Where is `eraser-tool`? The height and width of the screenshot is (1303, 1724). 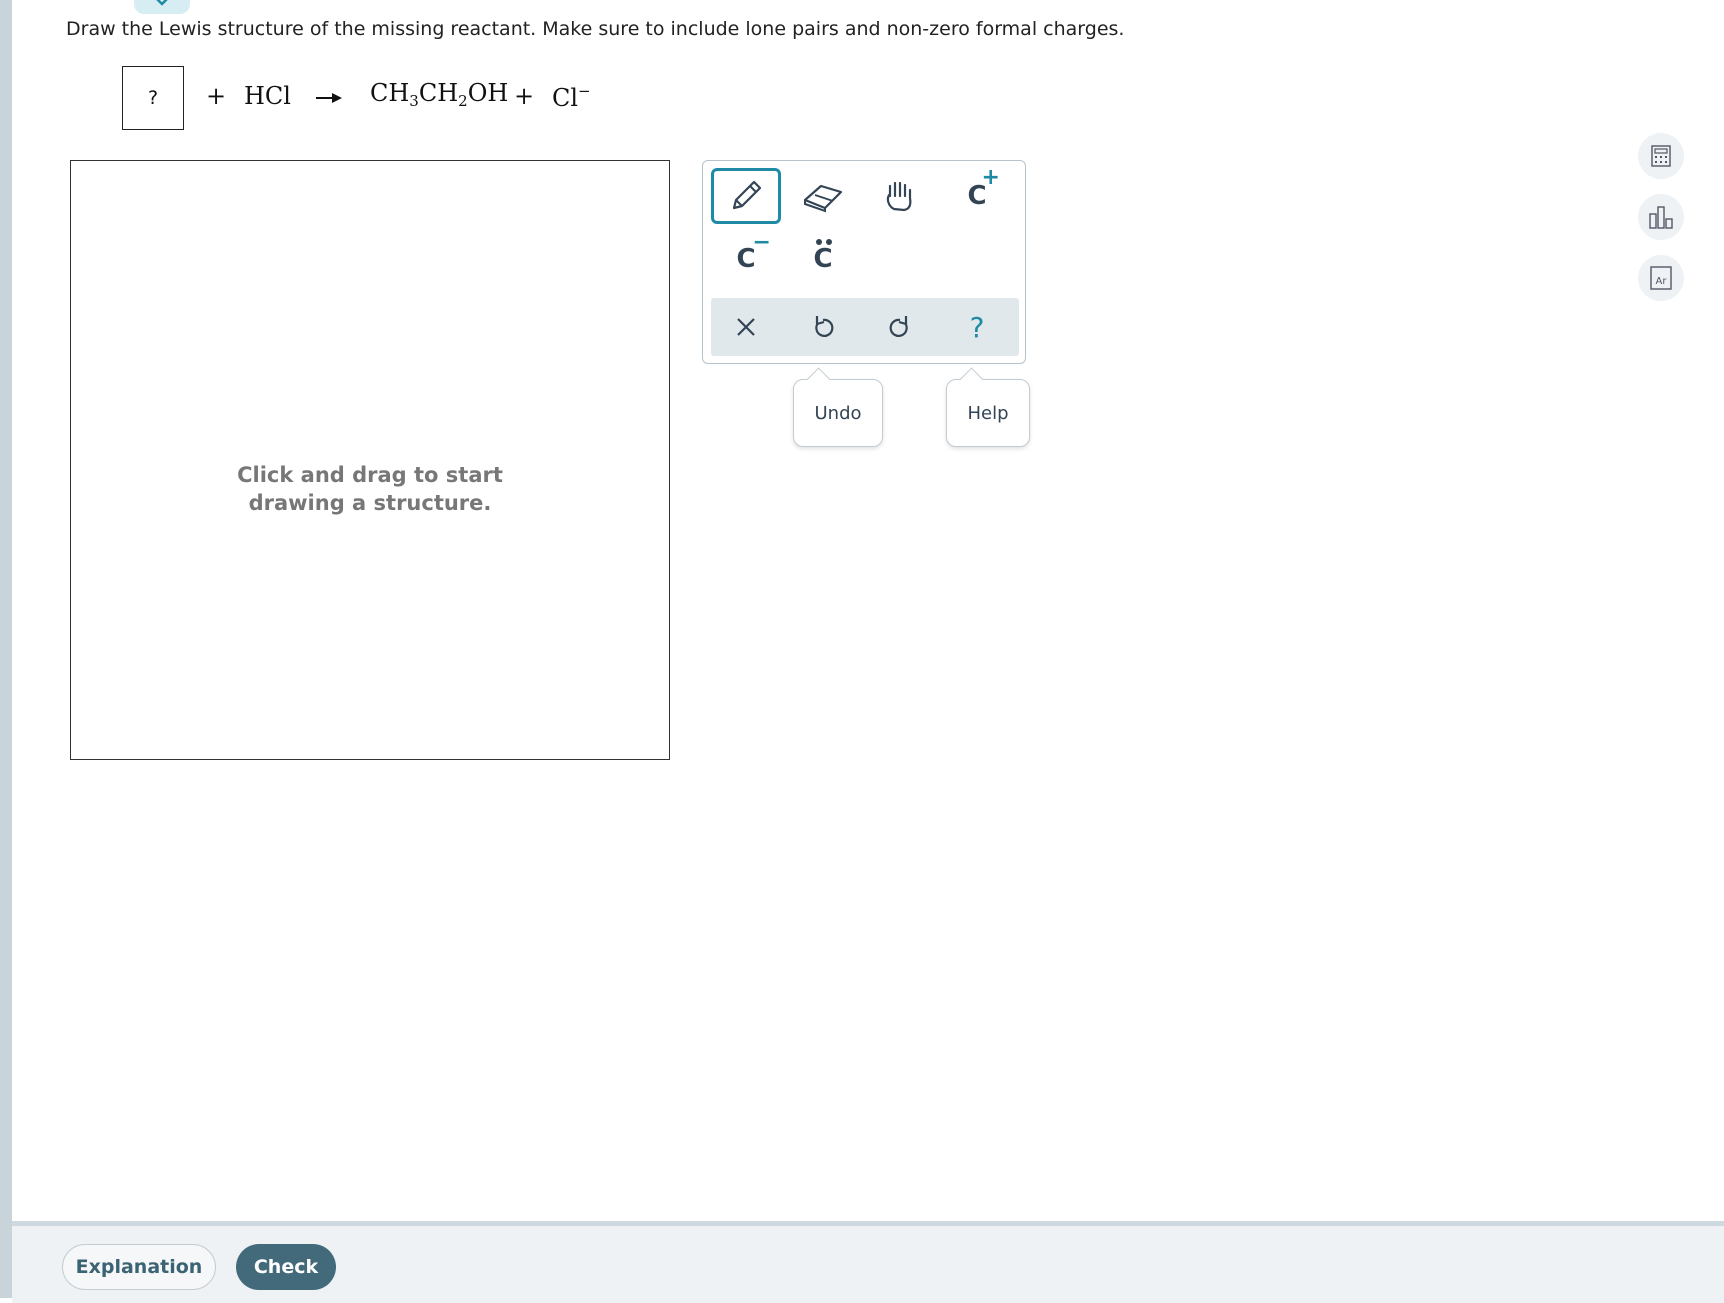
eraser-tool is located at coordinates (823, 196).